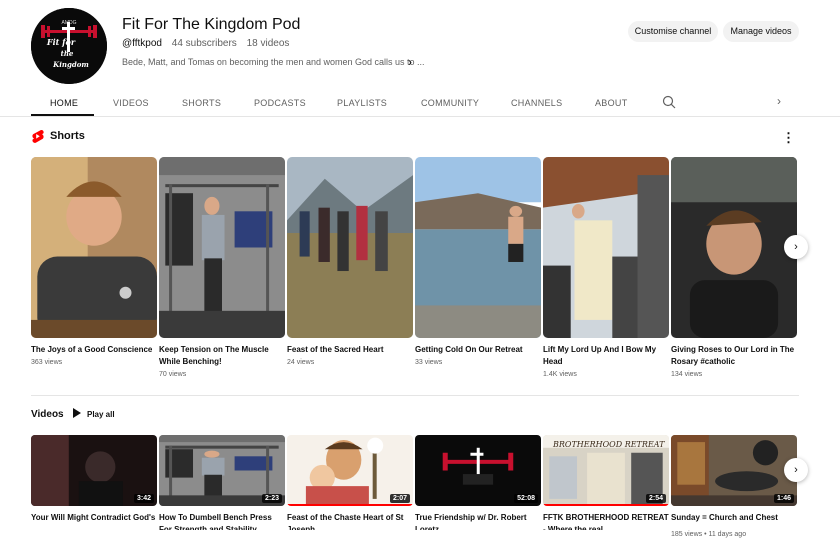 Image resolution: width=840 pixels, height=543 pixels. I want to click on subscriber-count: 44 subscribers, so click(204, 43).